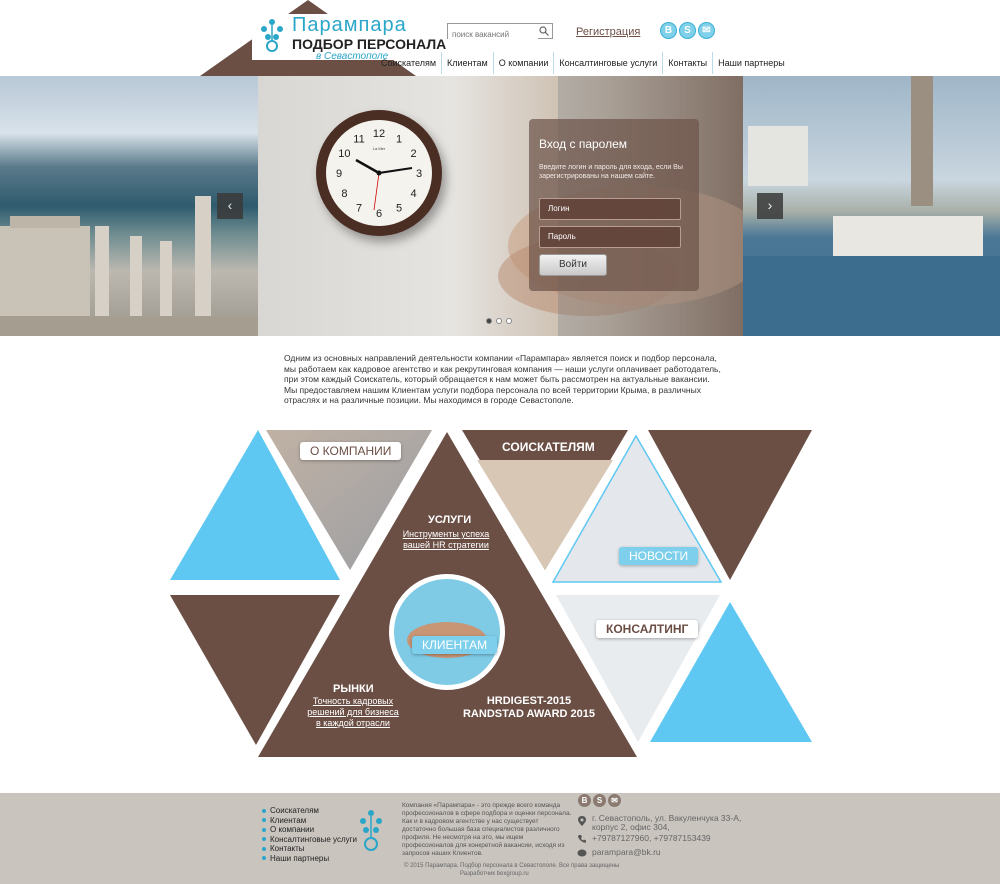 The height and width of the screenshot is (884, 1000). I want to click on footer-skype-icon: S, so click(599, 800).